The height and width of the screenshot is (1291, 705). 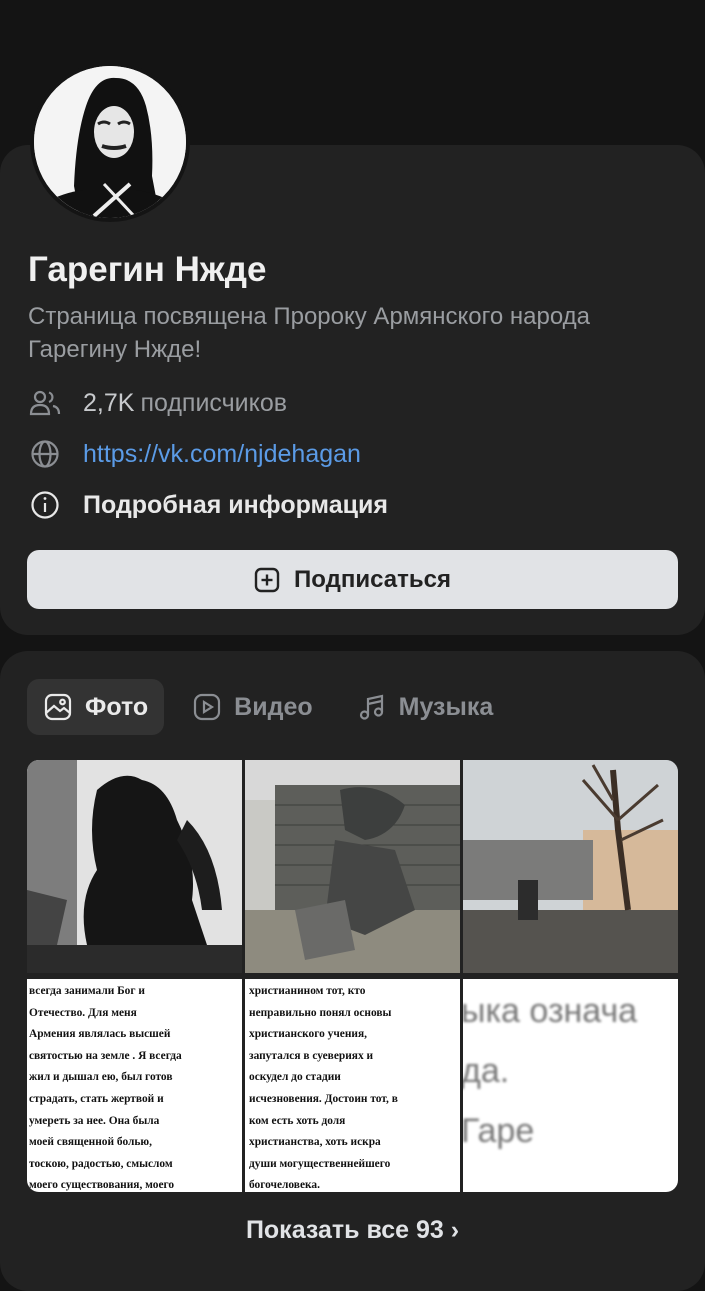 I want to click on show-all-link: Показать все 93 ›, so click(x=352, y=1230).